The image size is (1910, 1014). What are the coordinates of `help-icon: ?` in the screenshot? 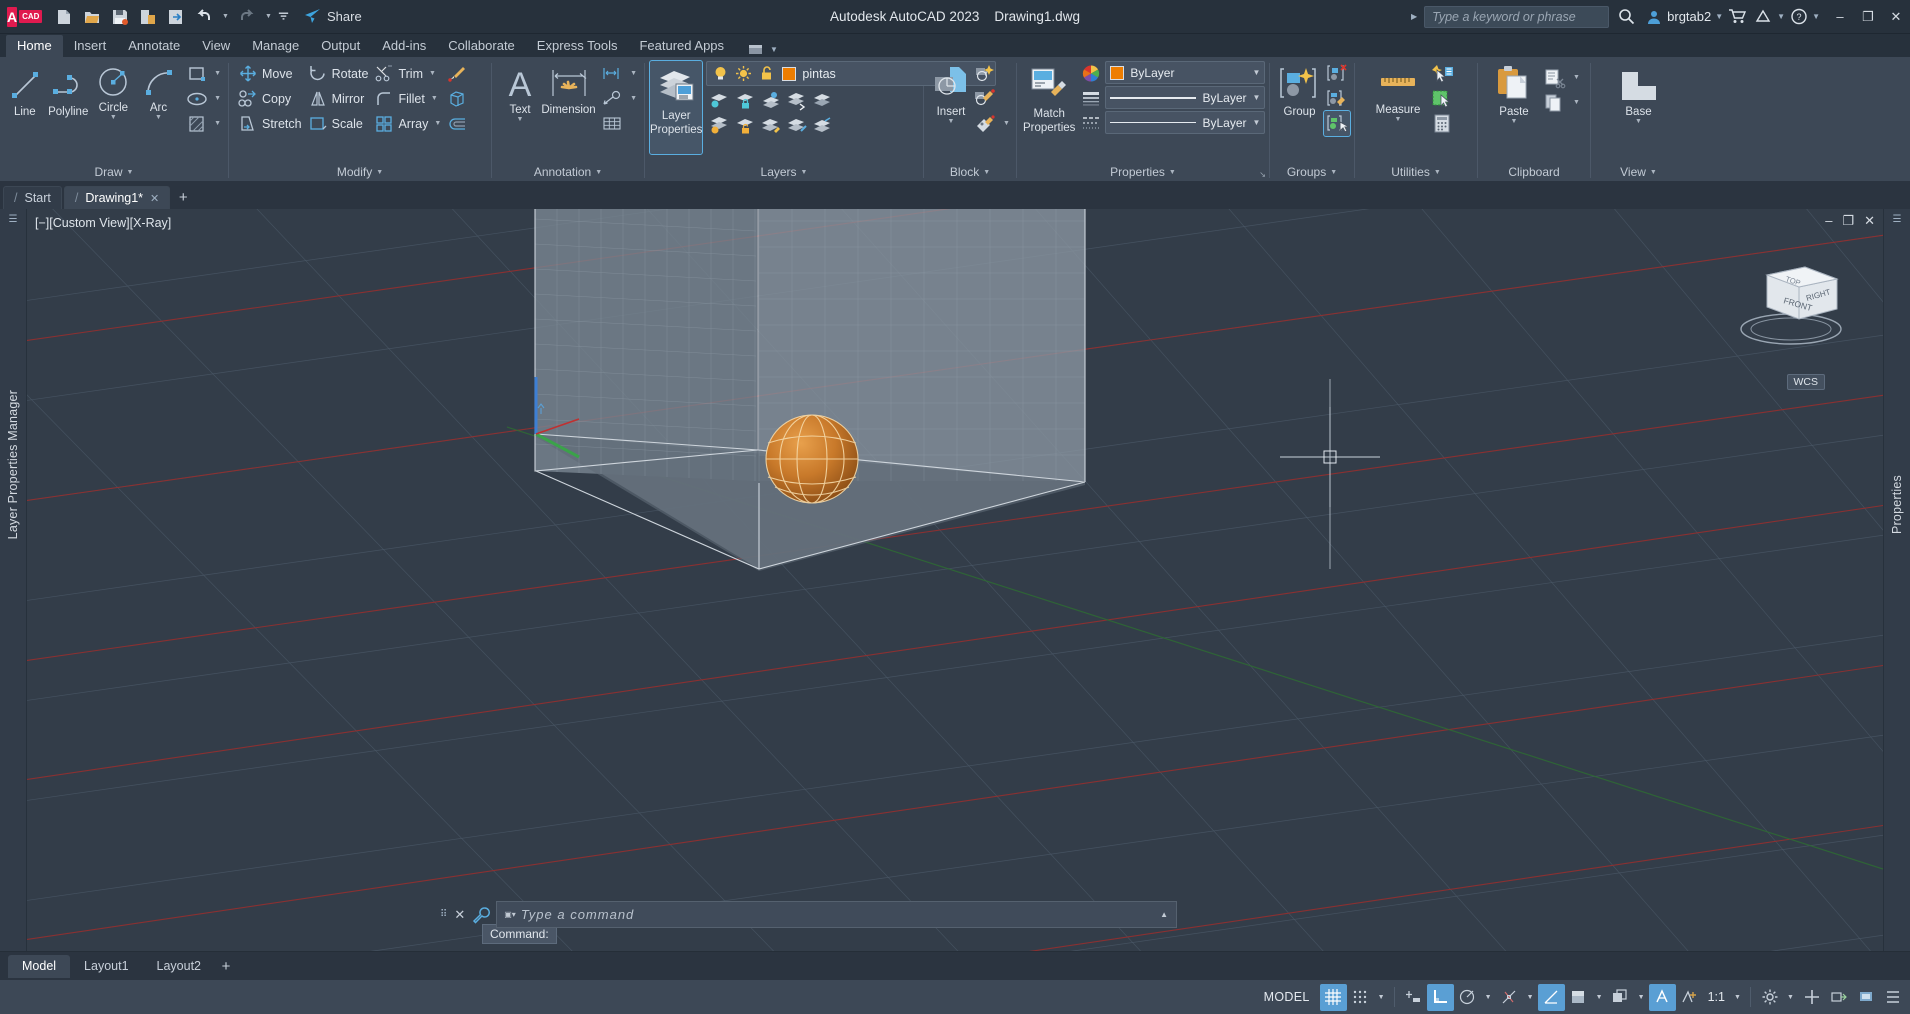 It's located at (1798, 16).